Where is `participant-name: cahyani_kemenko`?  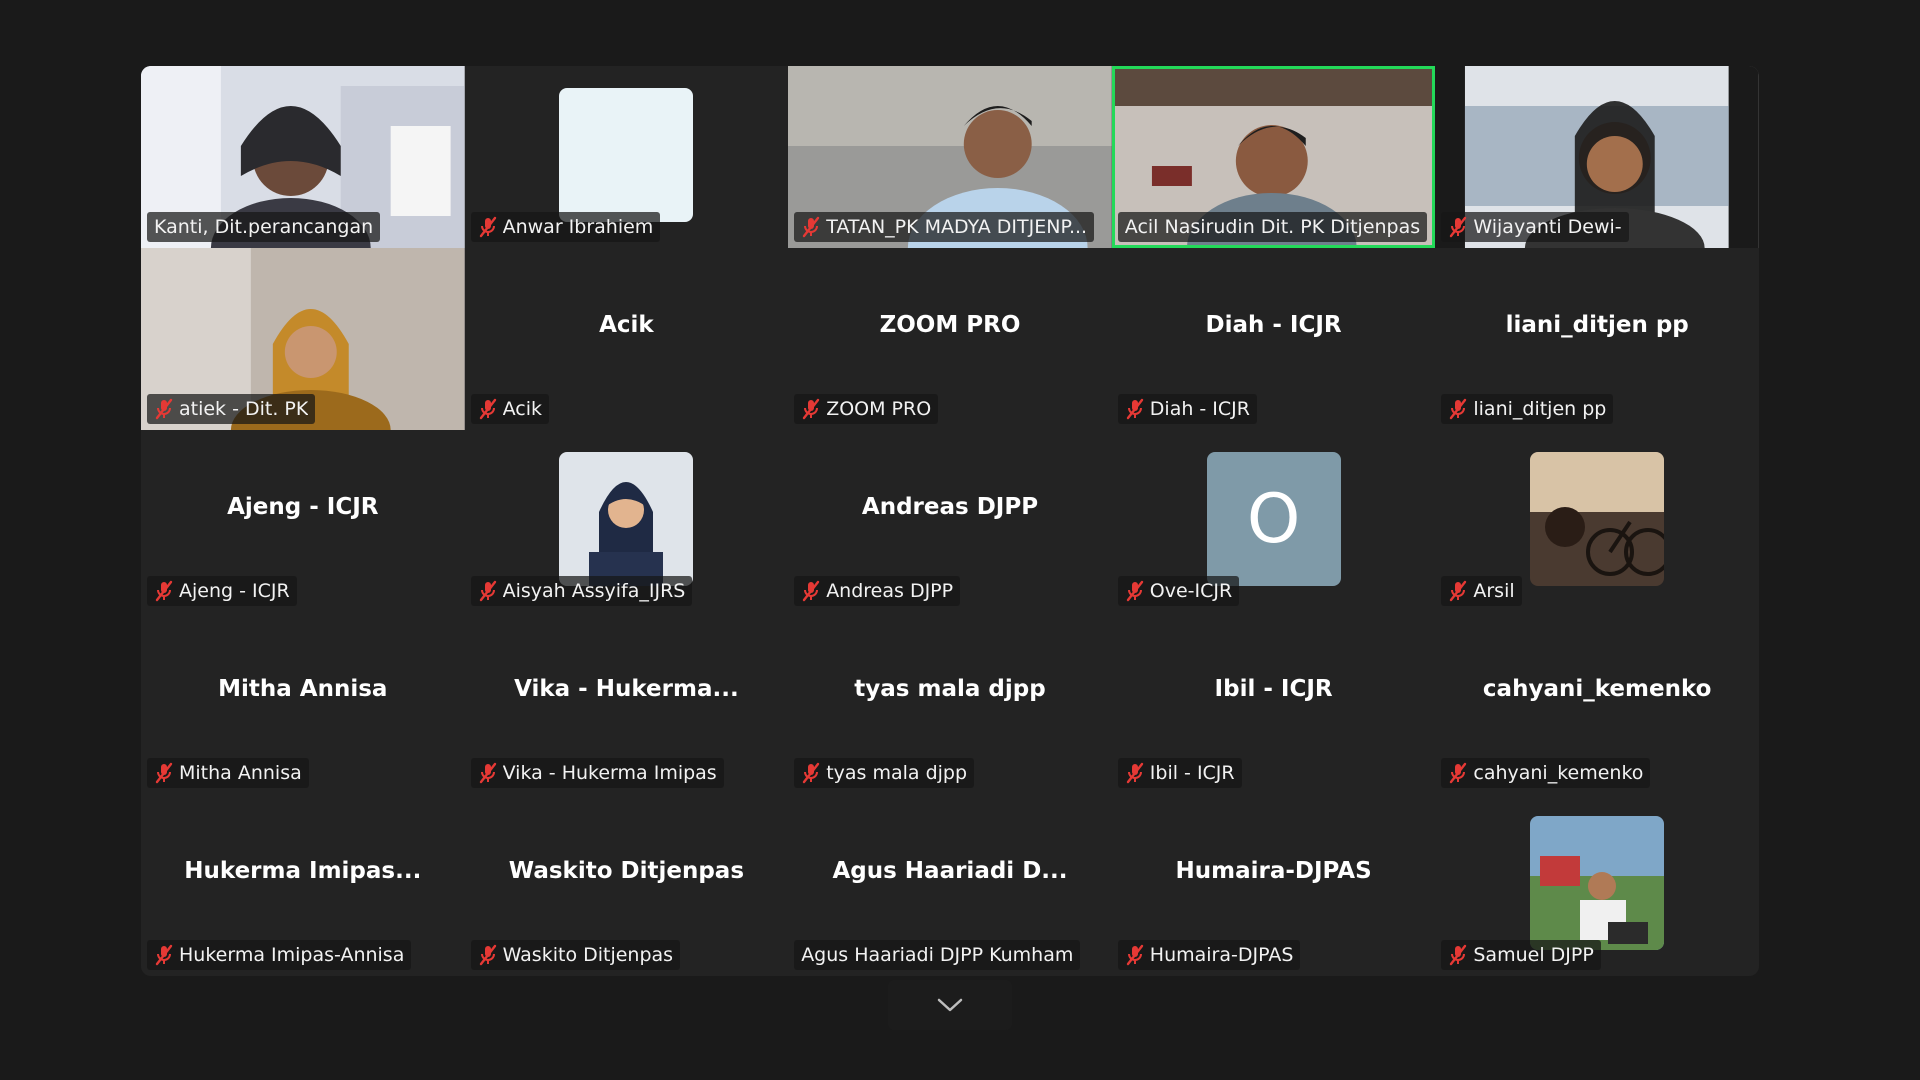
participant-name: cahyani_kemenko is located at coordinates (1558, 773).